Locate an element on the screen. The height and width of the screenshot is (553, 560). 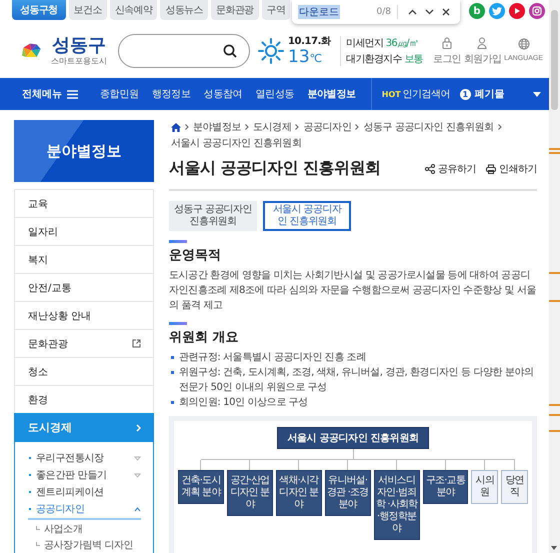
breadcrumb-link: 공공디자인 is located at coordinates (327, 127).